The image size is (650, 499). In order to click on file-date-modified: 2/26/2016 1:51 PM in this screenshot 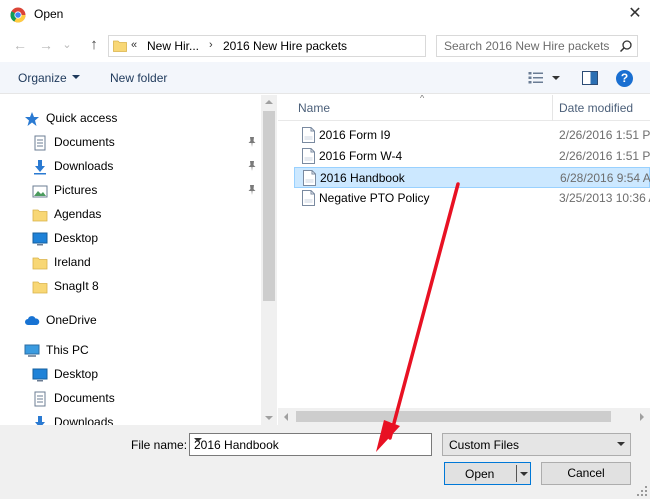, I will do `click(604, 156)`.